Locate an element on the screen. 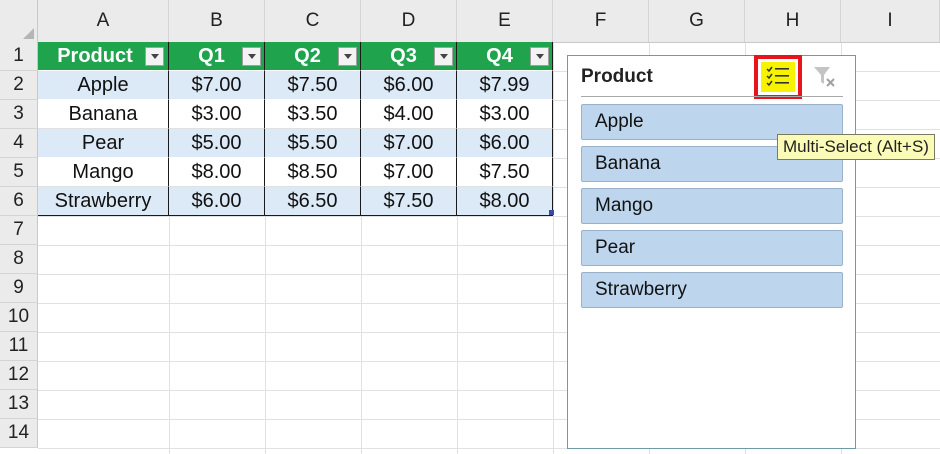 The height and width of the screenshot is (454, 940). slicer-item-mango: Mango is located at coordinates (712, 206).